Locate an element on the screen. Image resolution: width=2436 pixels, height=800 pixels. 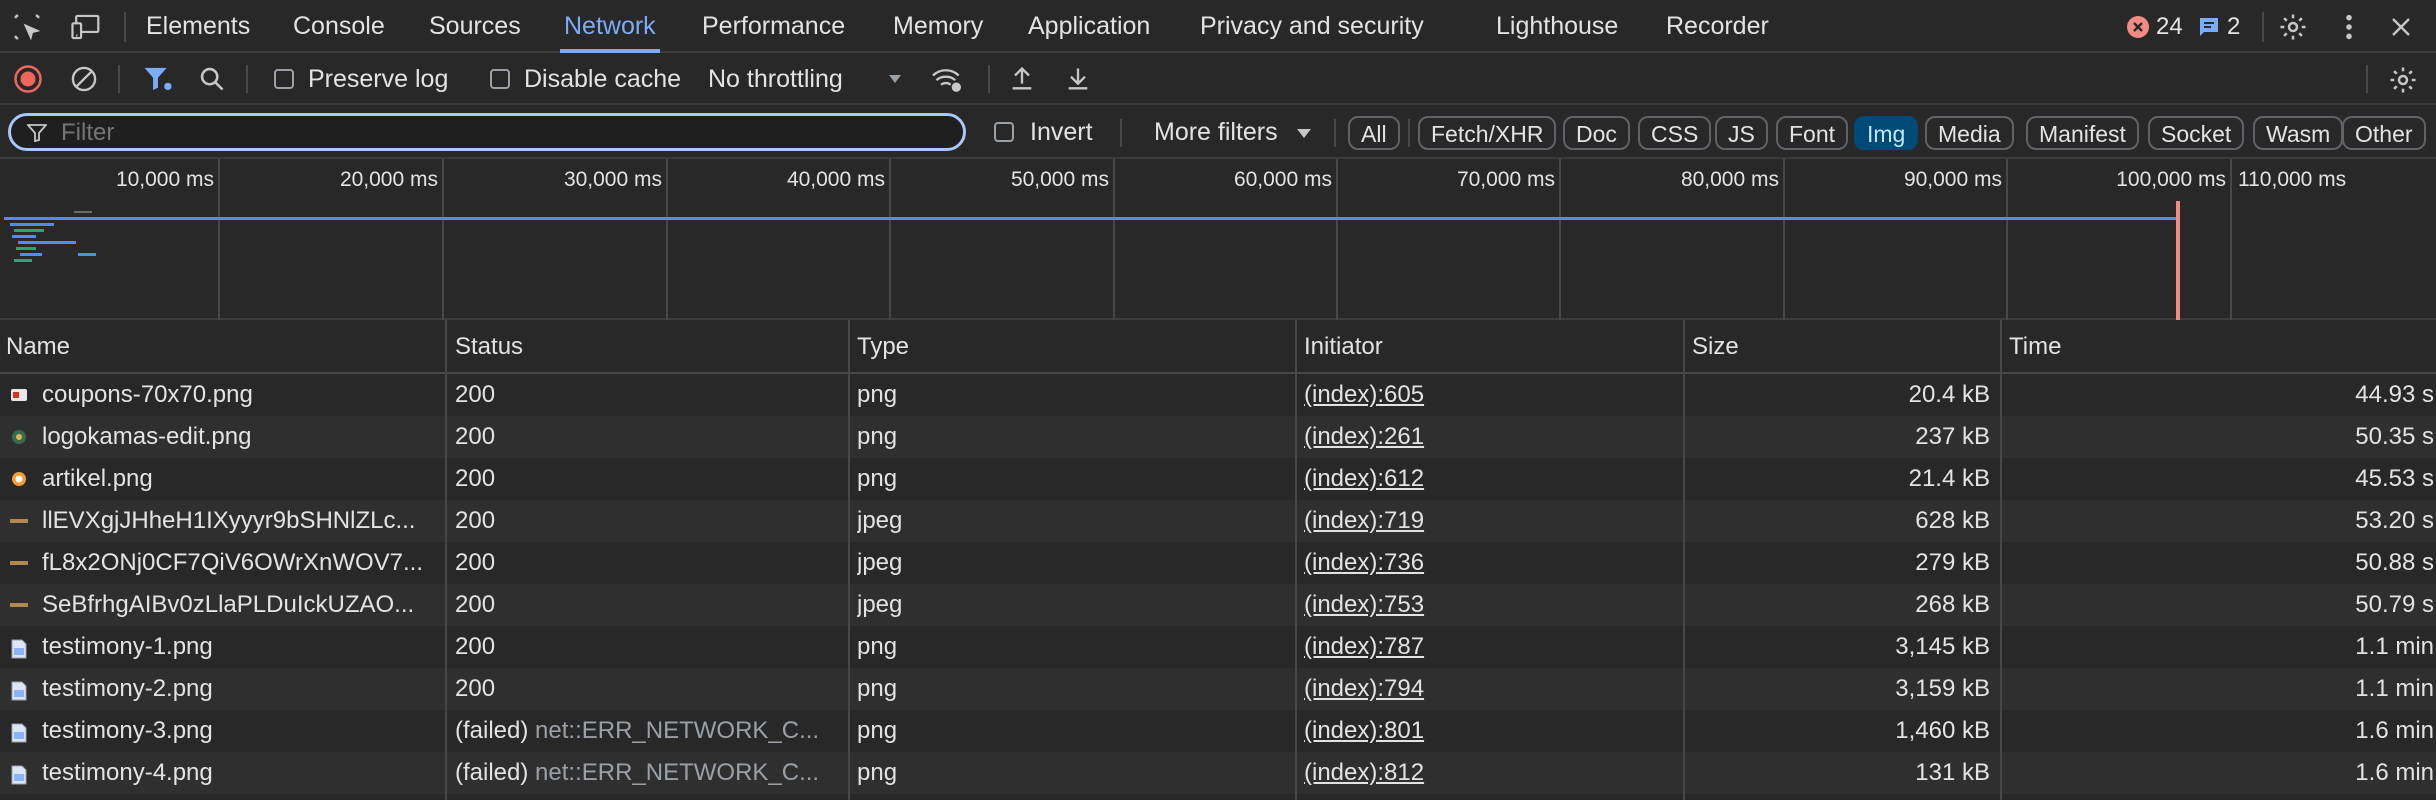
request-initiator-link: (index):261 is located at coordinates (1404, 437).